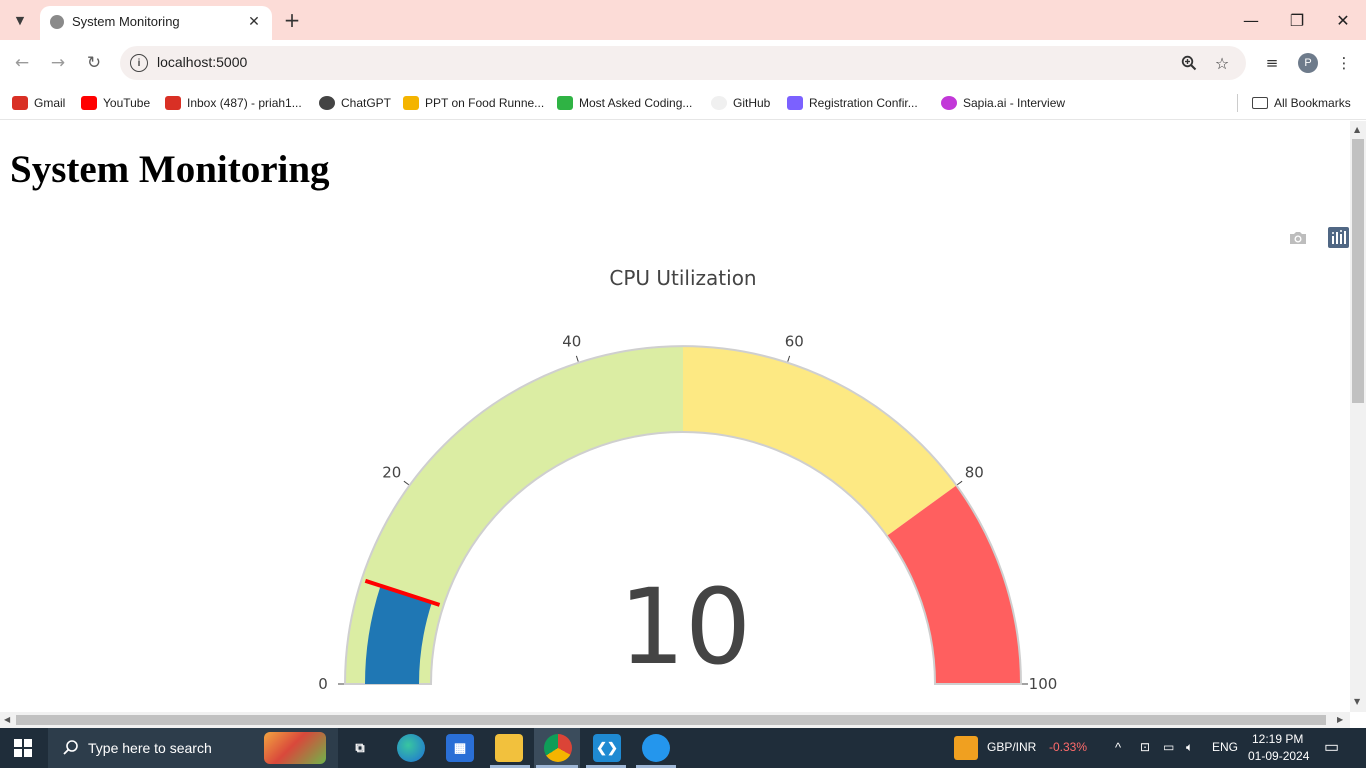 The width and height of the screenshot is (1366, 768). Describe the element at coordinates (1344, 63) in the screenshot. I see `menu-kebab-icon: ⋮` at that location.